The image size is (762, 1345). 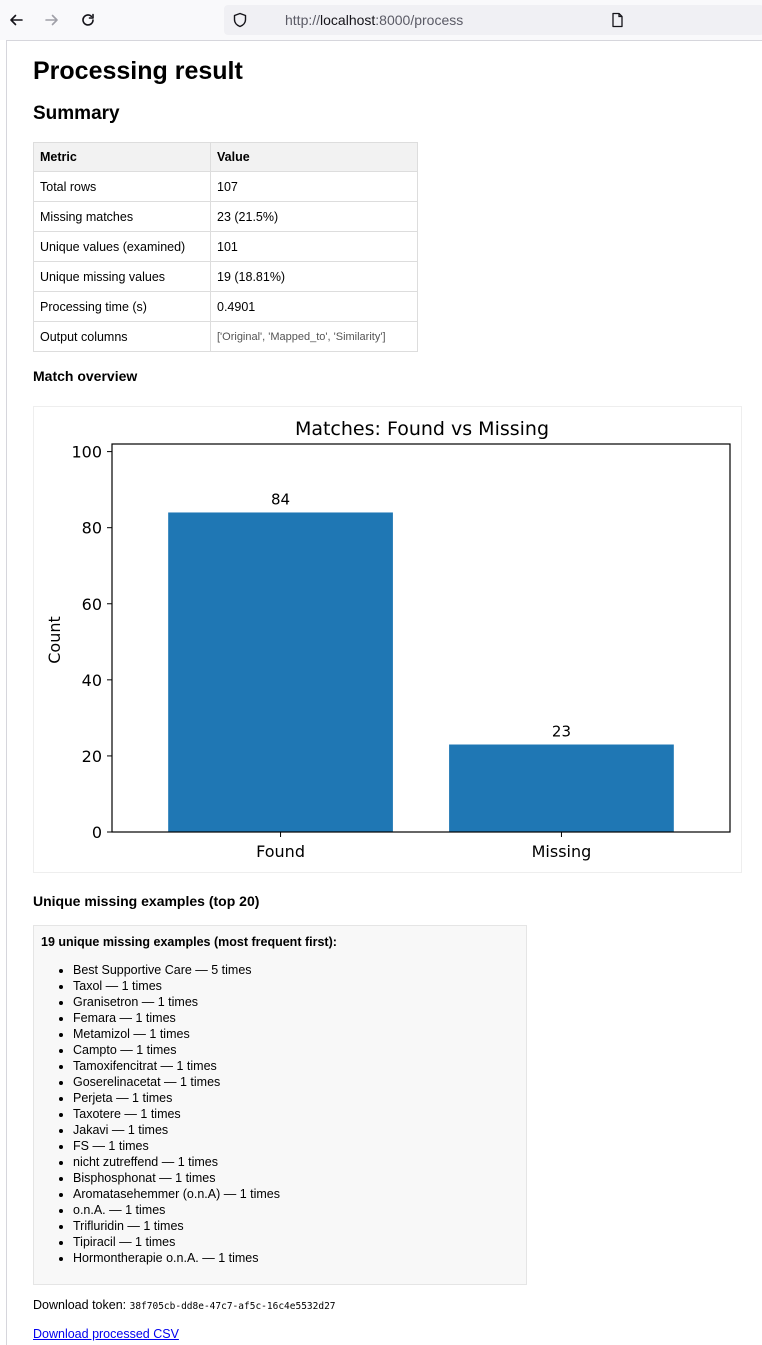 What do you see at coordinates (92, 680) in the screenshot?
I see `y-tick-label: 40` at bounding box center [92, 680].